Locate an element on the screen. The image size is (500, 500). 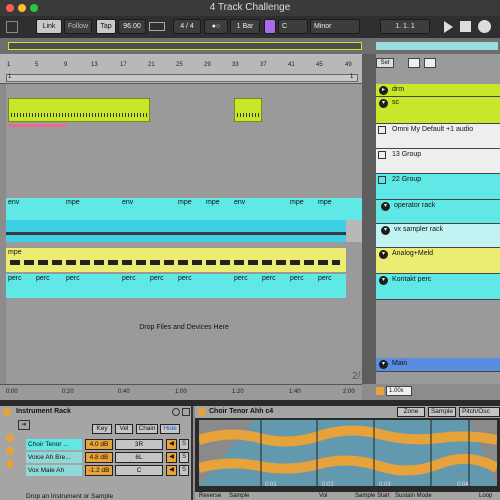
pitch-osc-tab: Pitch/Osc is located at coordinates (479, 412).